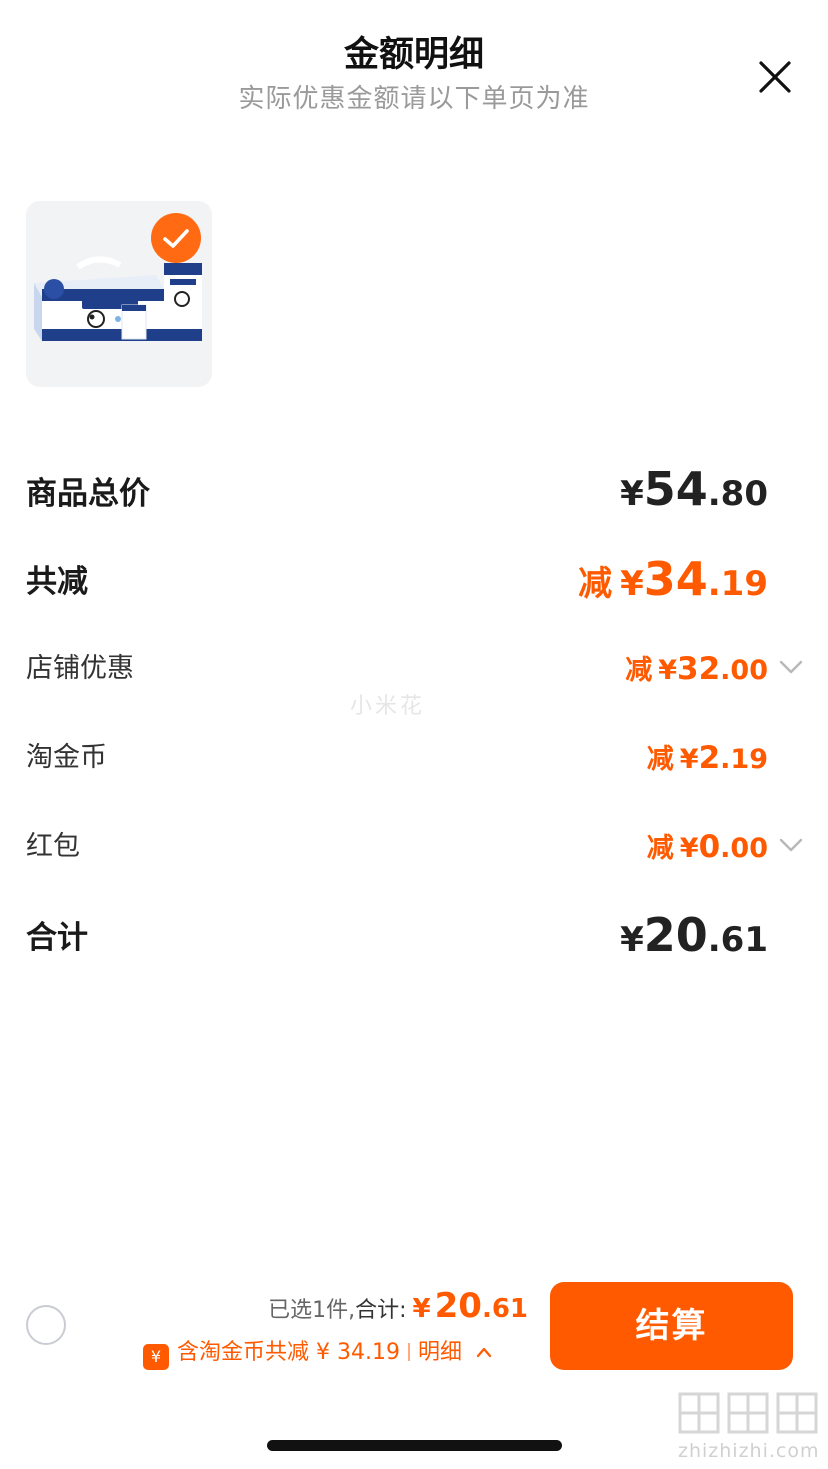 The image size is (828, 1469). Describe the element at coordinates (748, 1413) in the screenshot. I see `site-logo-icon` at that location.